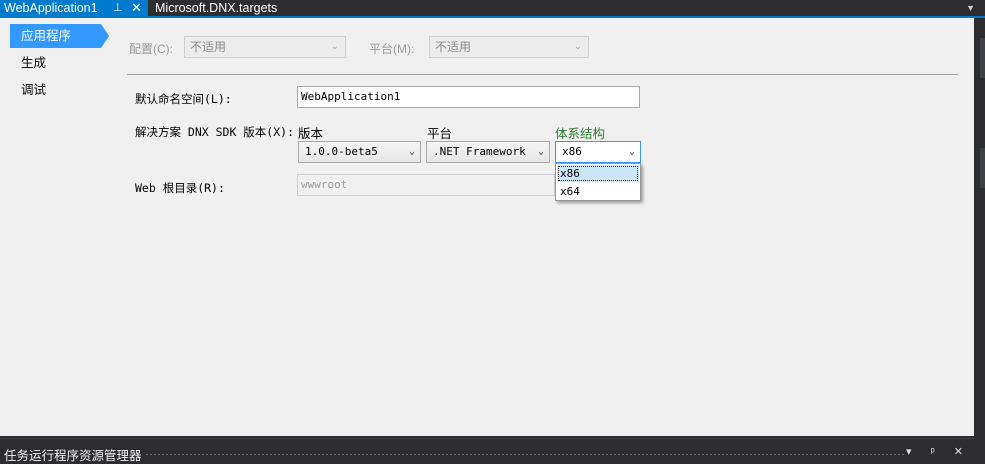 Image resolution: width=985 pixels, height=464 pixels. What do you see at coordinates (151, 49) in the screenshot?
I see `configuration-label: 配置(C):` at bounding box center [151, 49].